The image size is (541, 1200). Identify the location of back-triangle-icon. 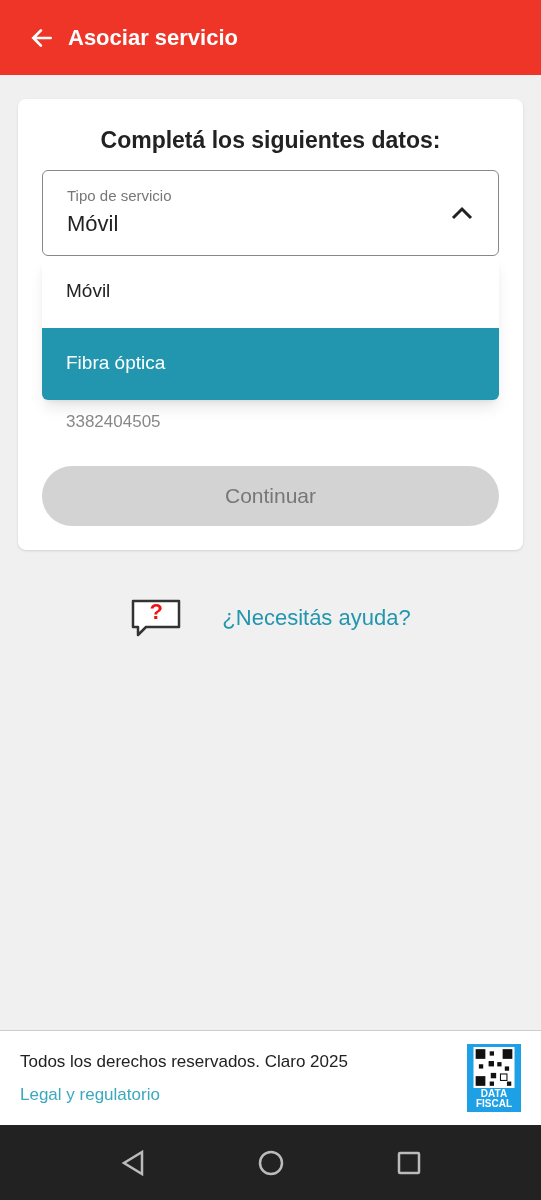
(132, 1162).